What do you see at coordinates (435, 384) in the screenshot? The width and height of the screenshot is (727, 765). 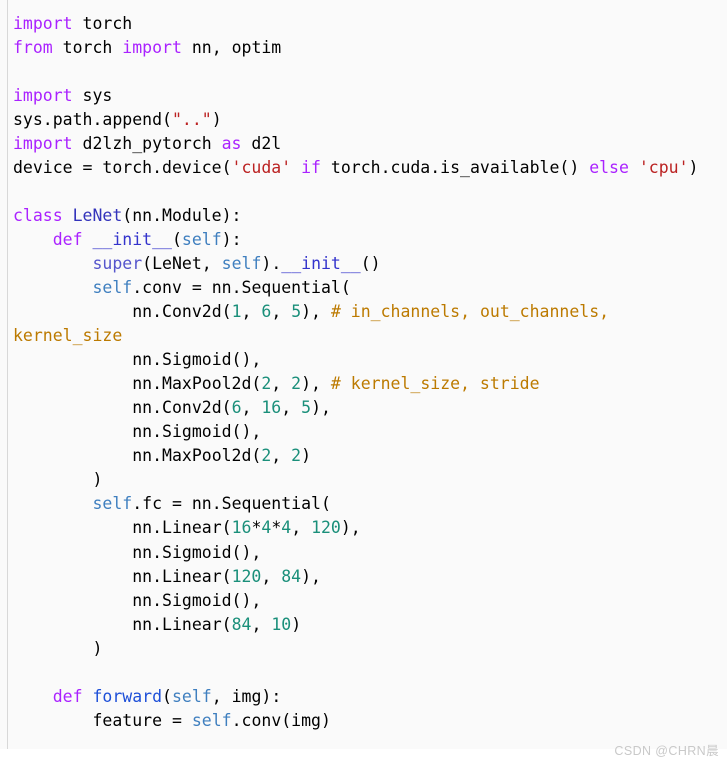 I see `code-token: # kernel_size, stride` at bounding box center [435, 384].